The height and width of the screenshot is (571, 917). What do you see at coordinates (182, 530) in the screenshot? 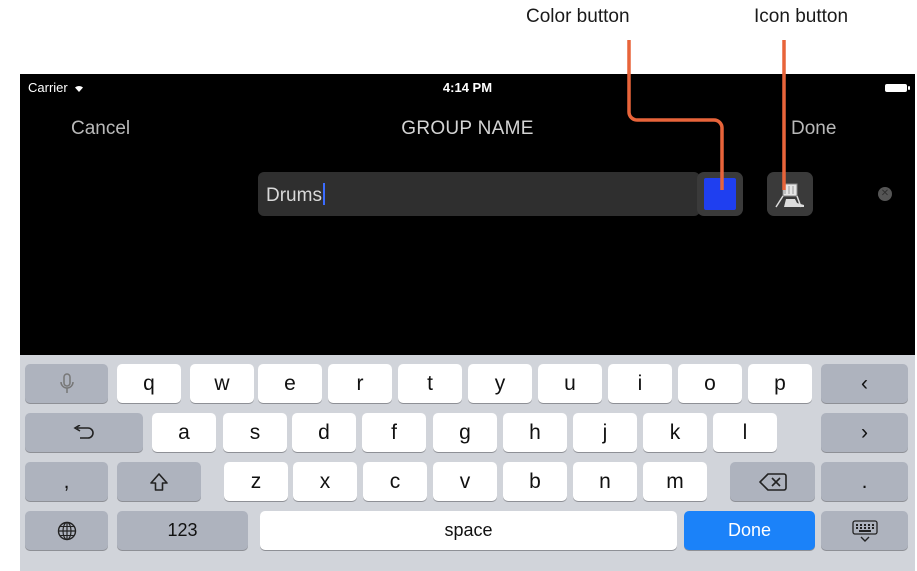
I see `numbers-key: 123` at bounding box center [182, 530].